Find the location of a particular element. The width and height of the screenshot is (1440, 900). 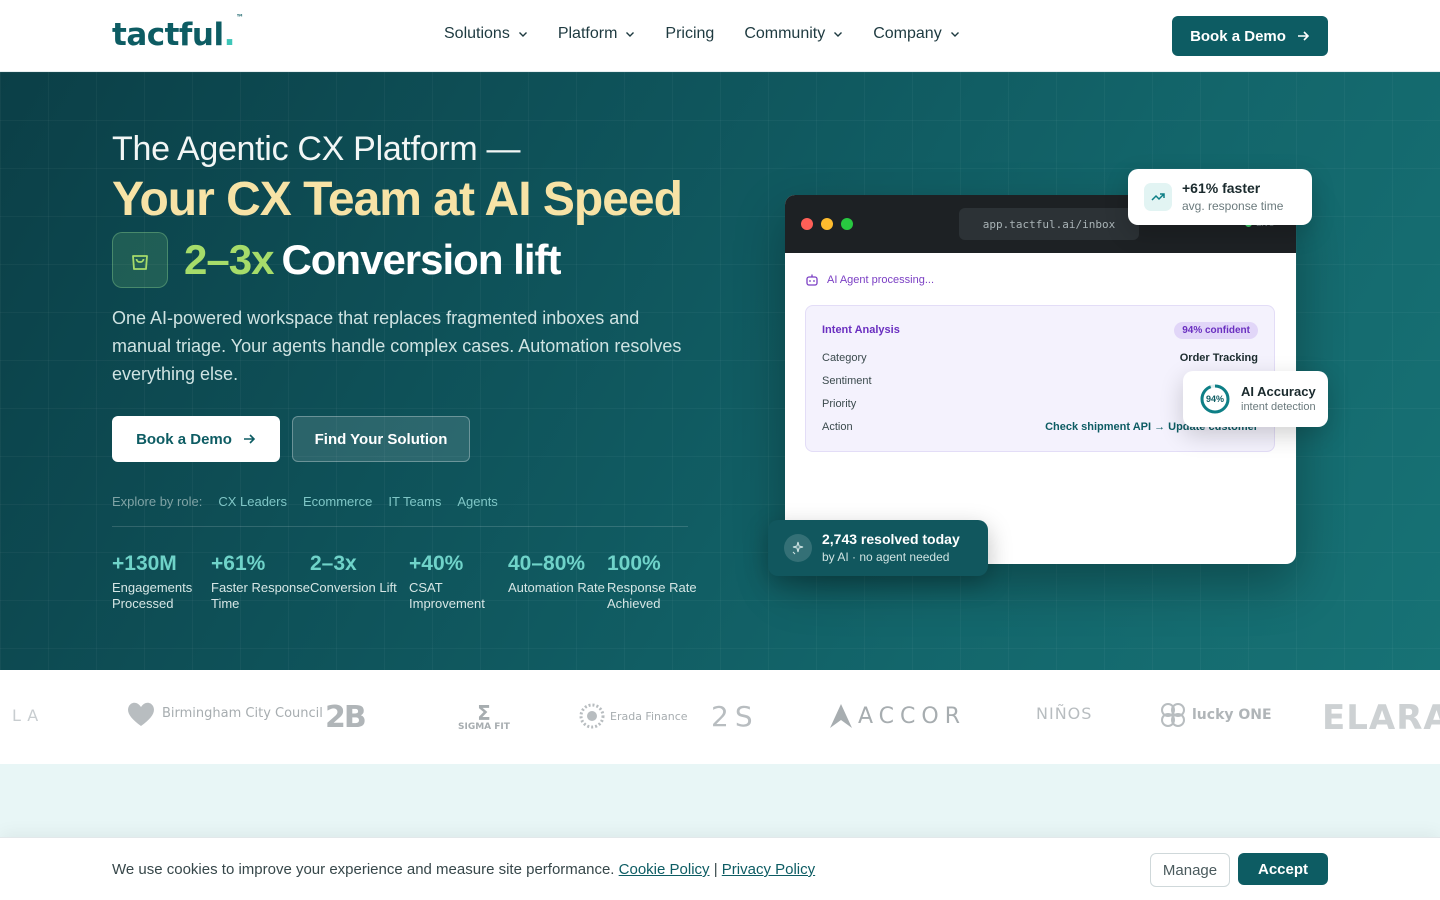

logo-accor: ACCOR is located at coordinates (897, 716).